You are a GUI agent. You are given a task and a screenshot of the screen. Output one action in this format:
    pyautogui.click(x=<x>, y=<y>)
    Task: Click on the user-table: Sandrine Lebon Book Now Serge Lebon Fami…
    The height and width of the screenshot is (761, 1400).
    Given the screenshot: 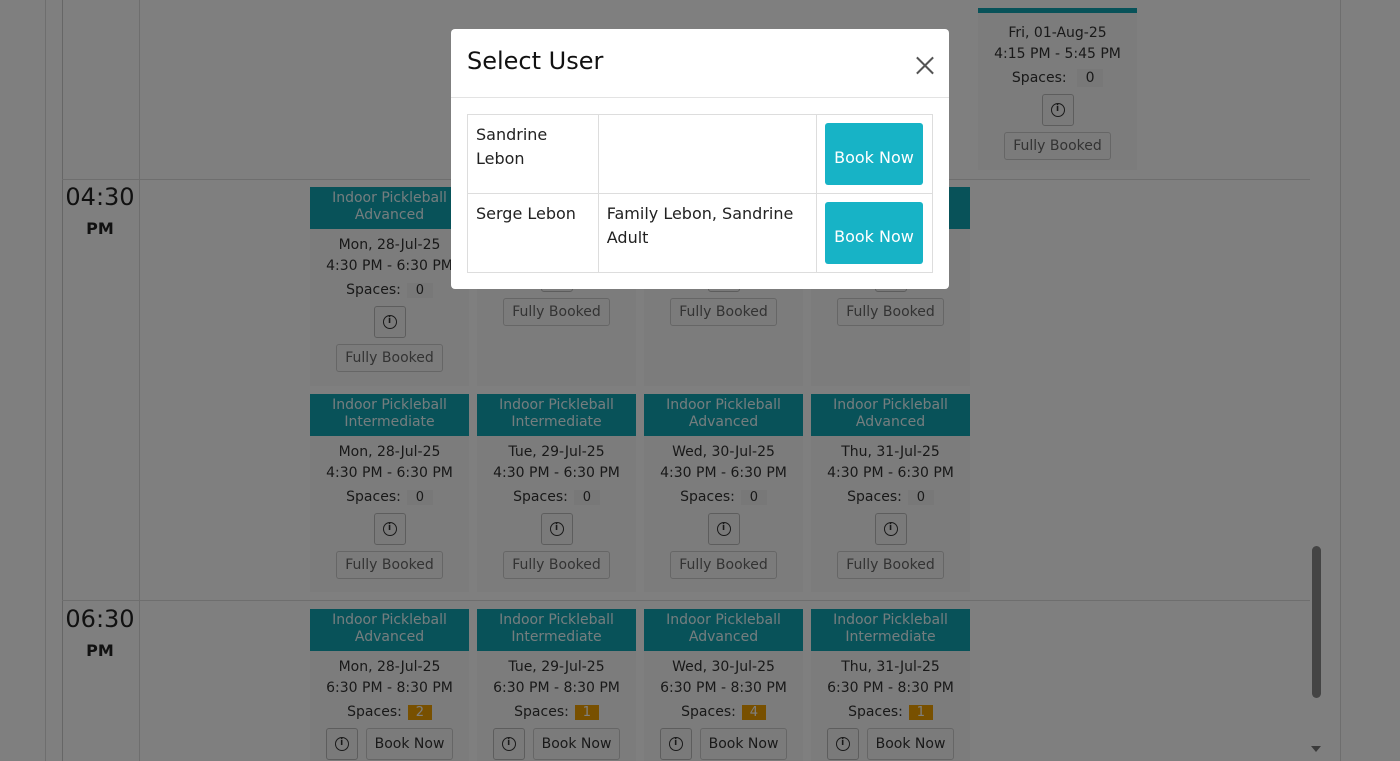 What is the action you would take?
    pyautogui.click(x=700, y=193)
    